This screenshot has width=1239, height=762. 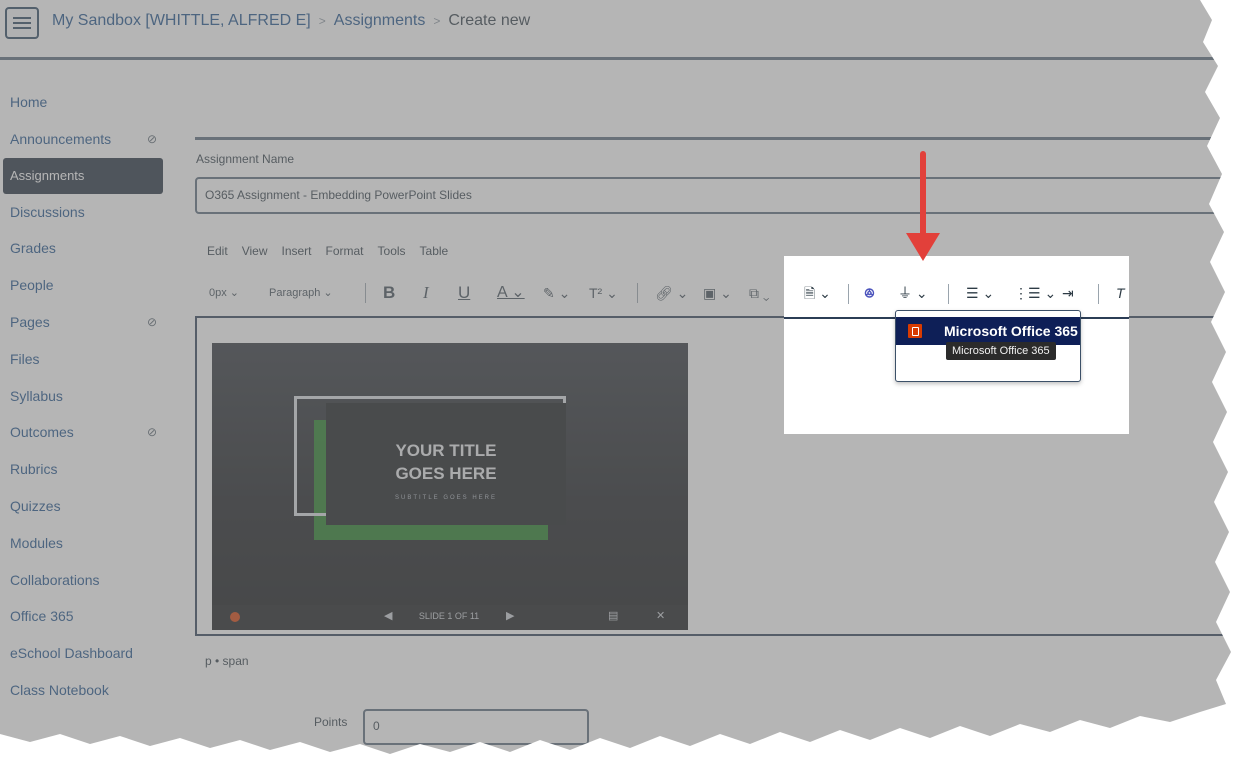 I want to click on breadcrumb-assignments: Assignments, so click(x=380, y=20).